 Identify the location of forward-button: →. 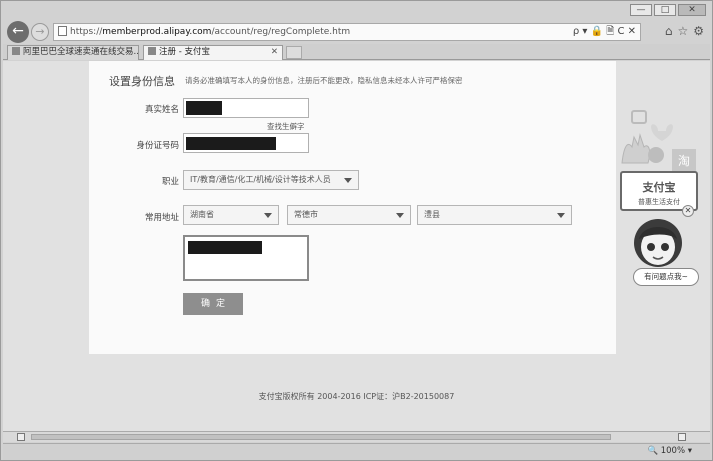
(40, 32).